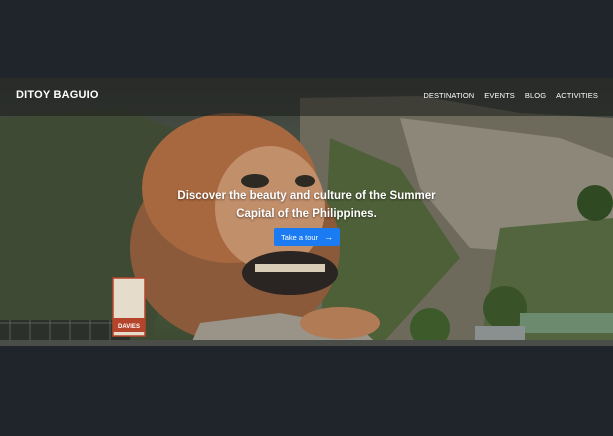 This screenshot has width=613, height=436. What do you see at coordinates (499, 95) in the screenshot?
I see `nav-link-events: EVENTS` at bounding box center [499, 95].